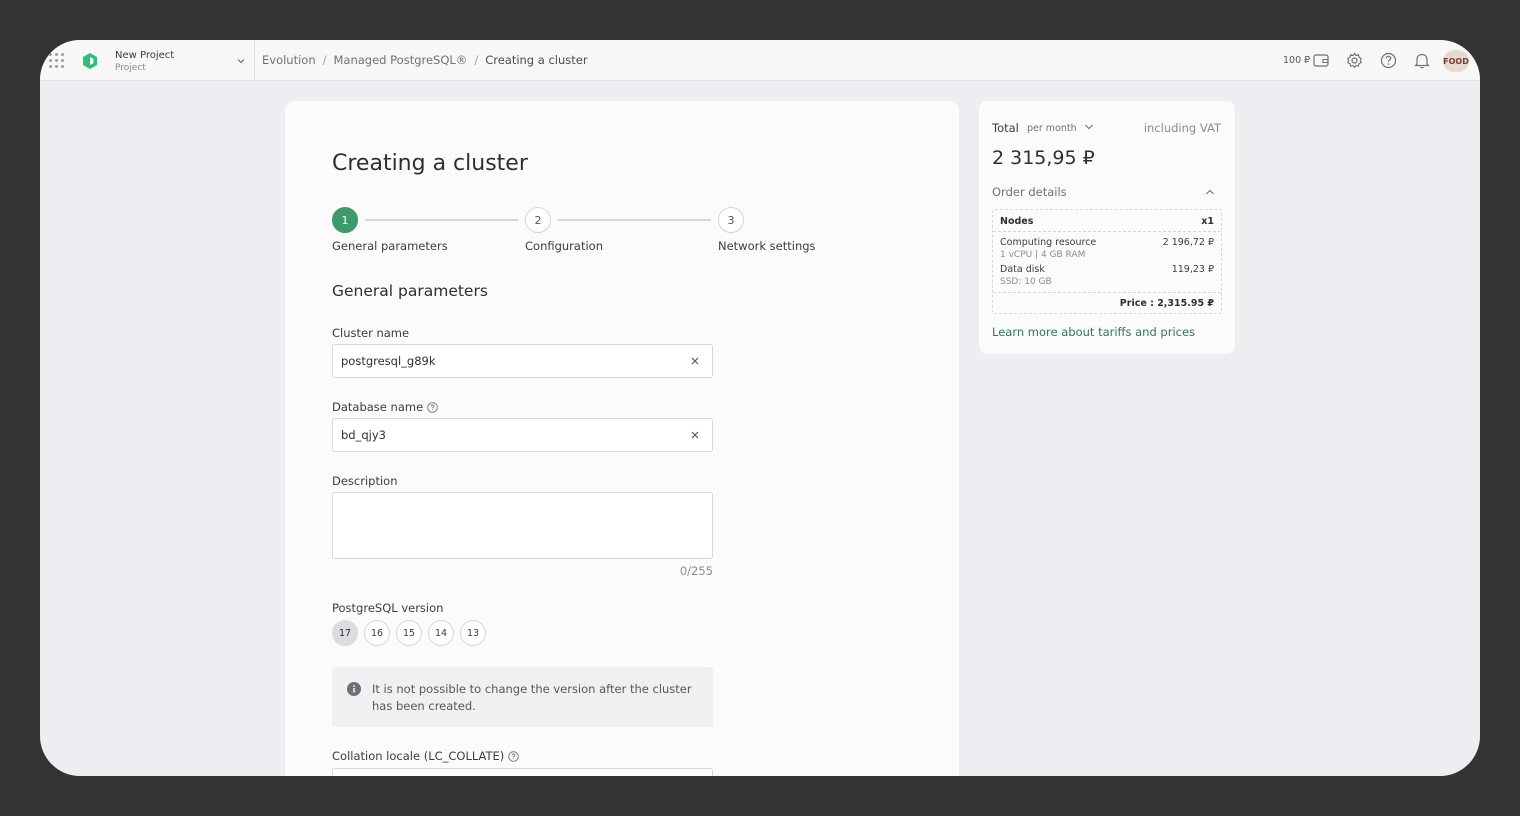 This screenshot has width=1520, height=816. What do you see at coordinates (377, 633) in the screenshot?
I see `version-option-16: 16` at bounding box center [377, 633].